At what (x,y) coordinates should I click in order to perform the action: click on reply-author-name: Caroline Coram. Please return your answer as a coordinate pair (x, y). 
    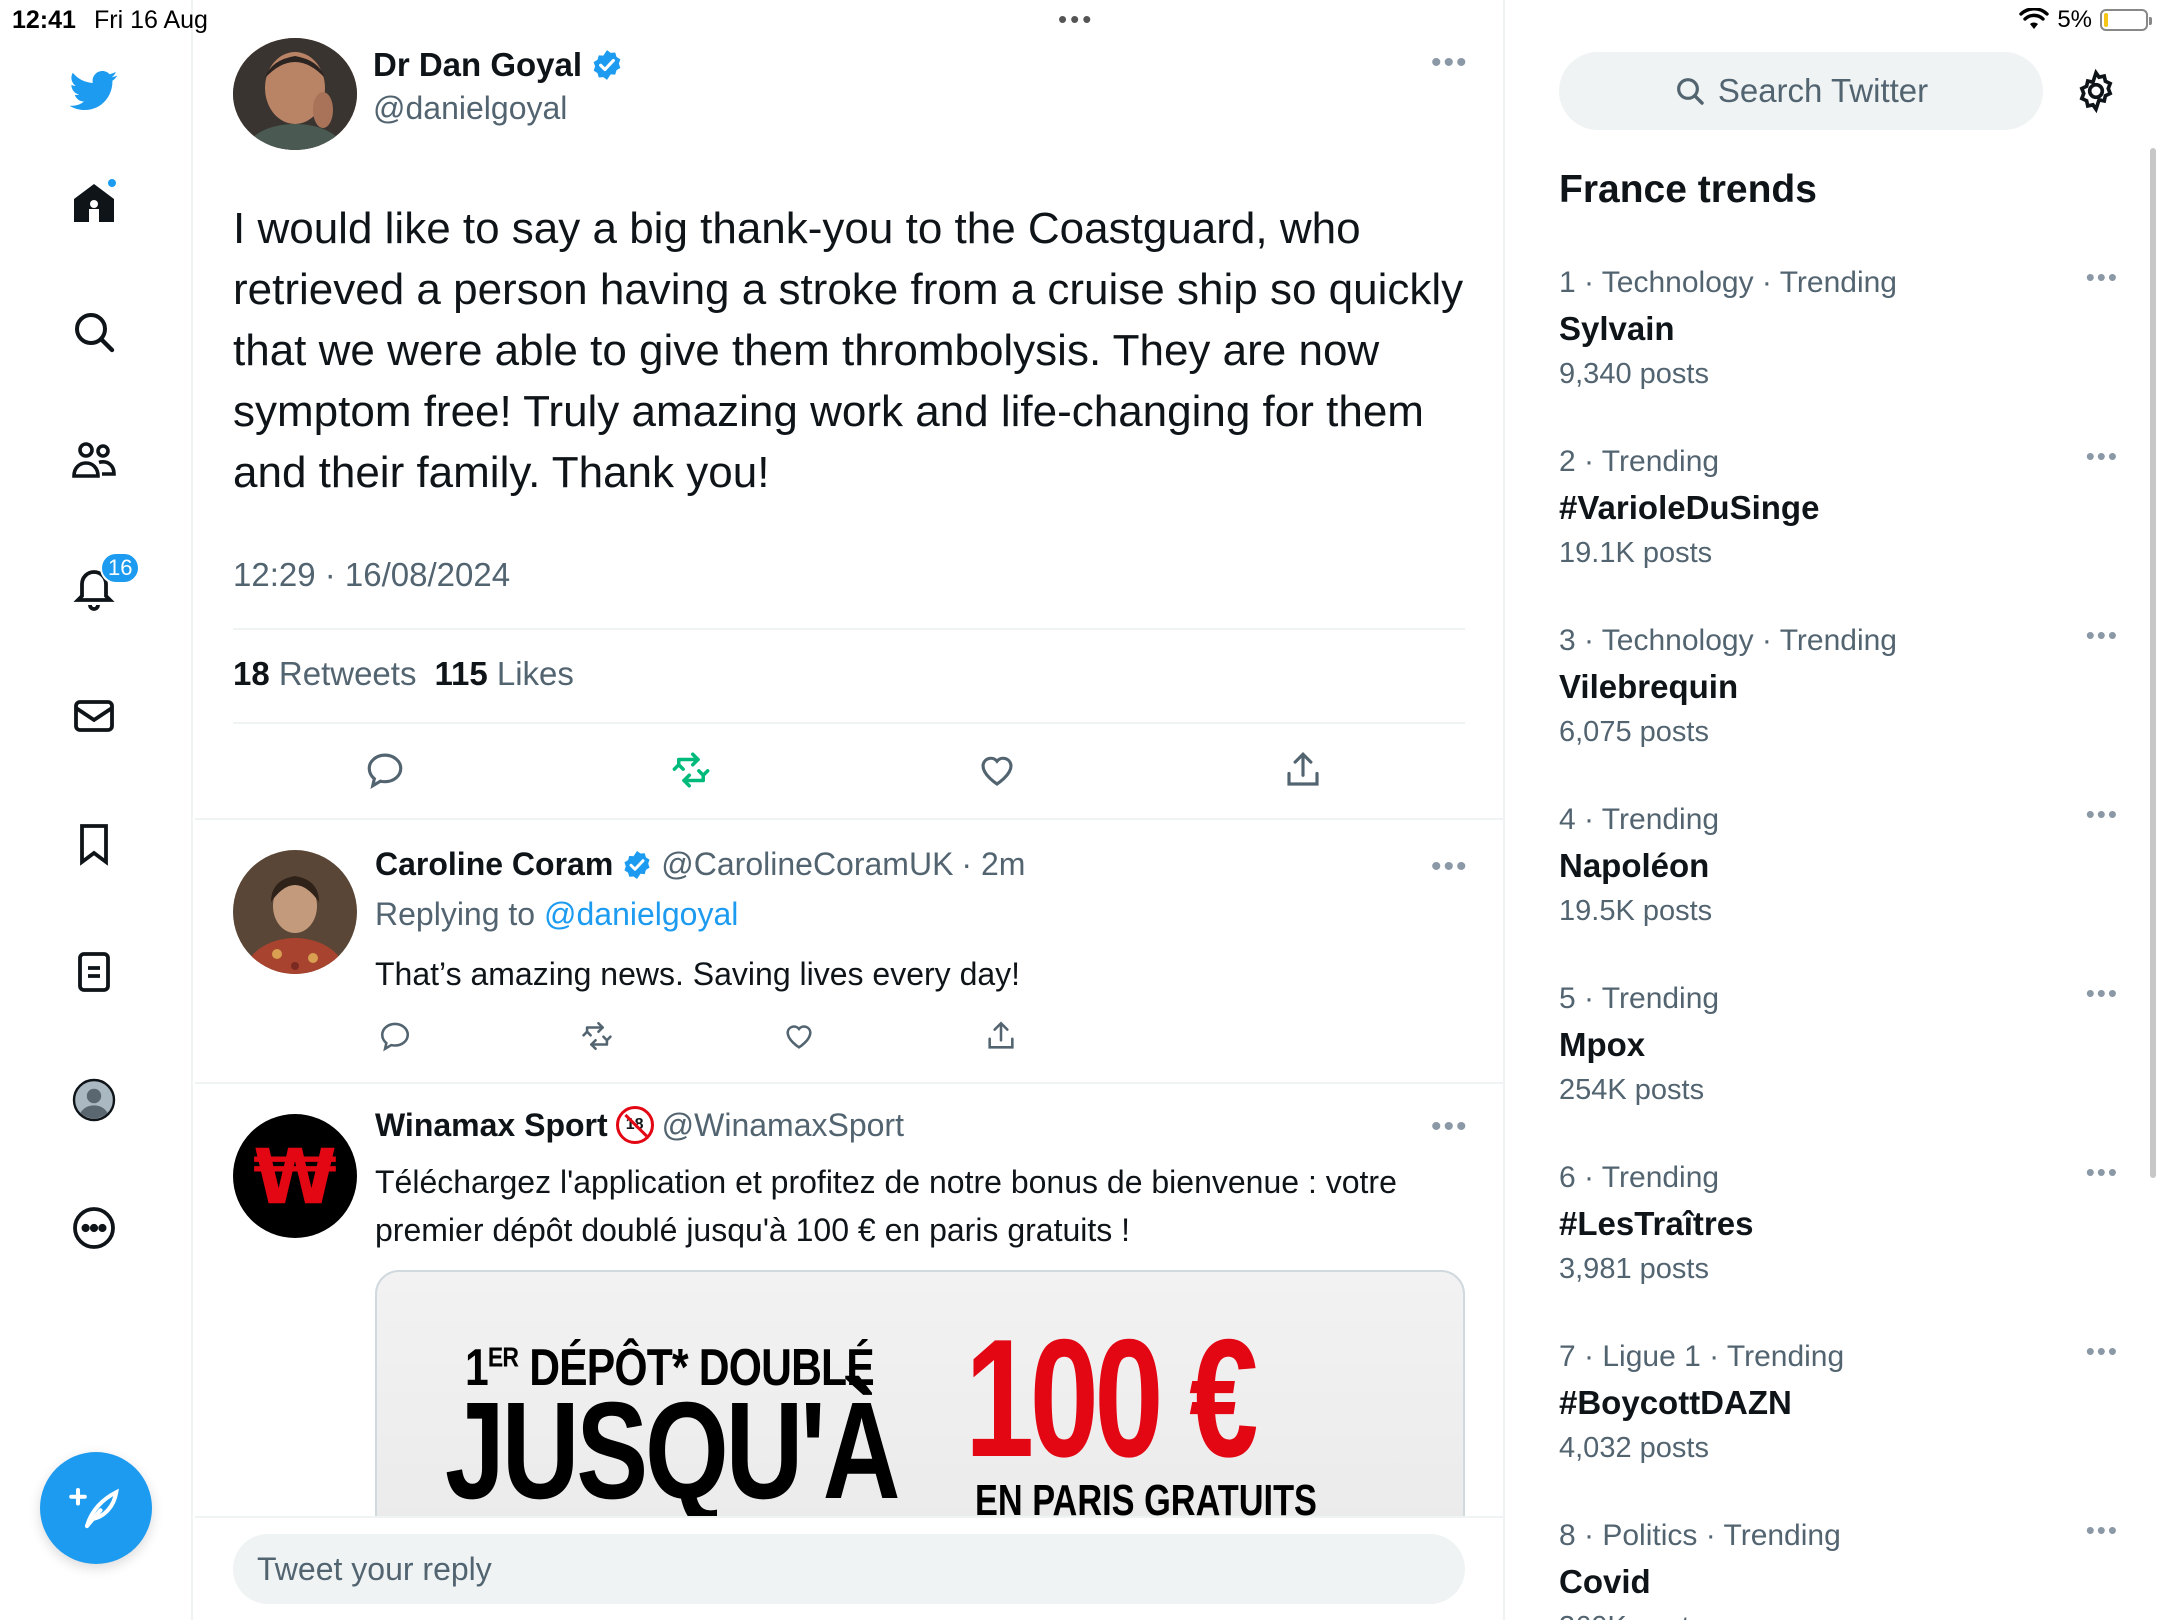
    Looking at the image, I should click on (494, 864).